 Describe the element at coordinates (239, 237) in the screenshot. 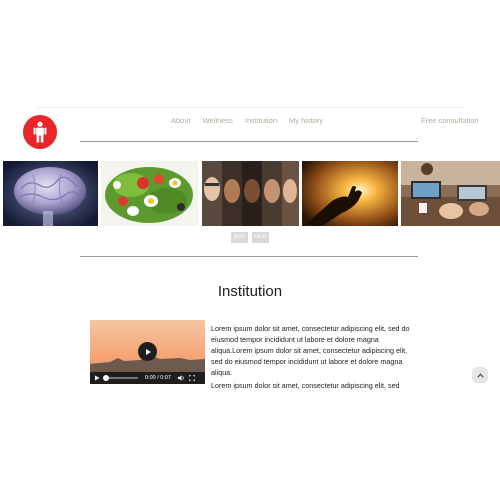

I see `prev-button: prev` at that location.